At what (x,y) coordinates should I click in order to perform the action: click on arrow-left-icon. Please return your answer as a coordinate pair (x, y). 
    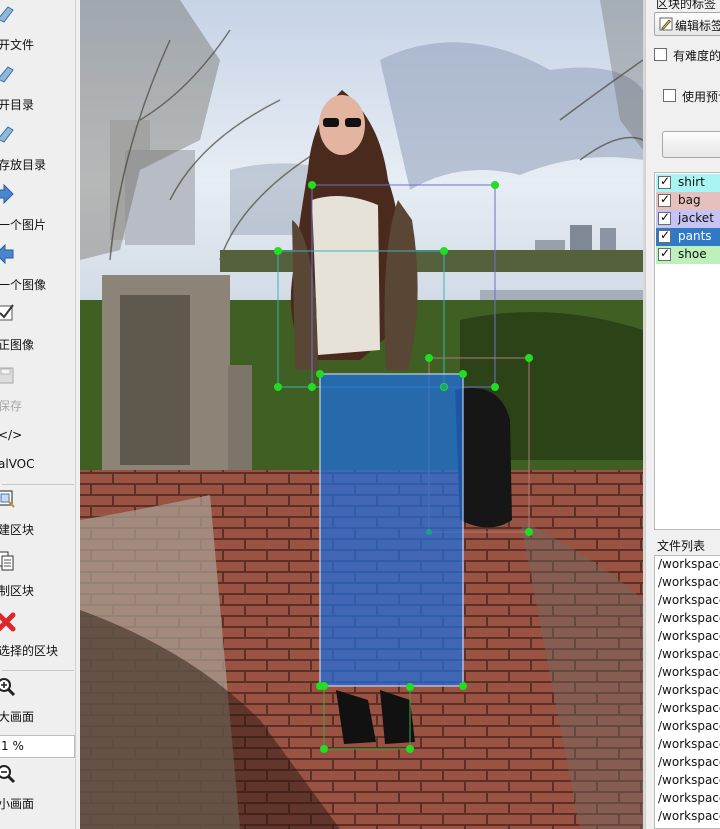
    Looking at the image, I should click on (7, 254).